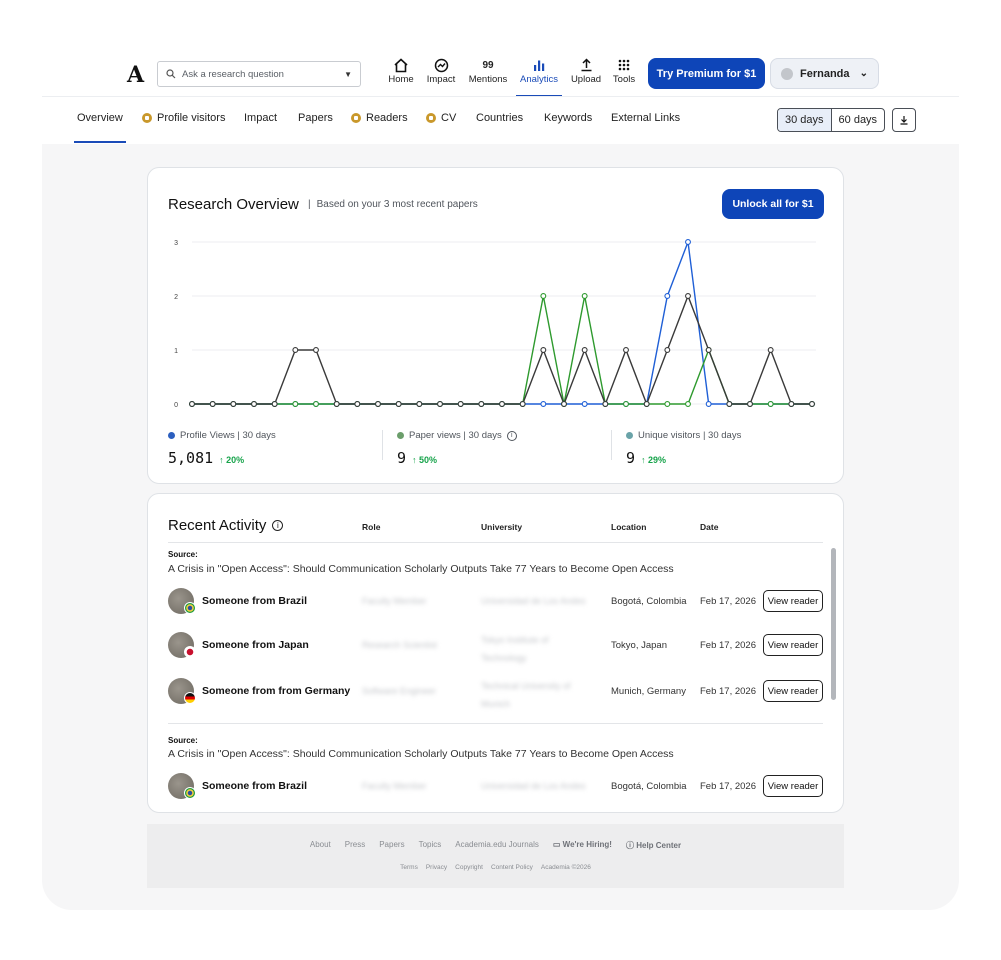 Image resolution: width=1001 pixels, height=960 pixels. I want to click on tab-profile-visitors: Profile visitors, so click(183, 118).